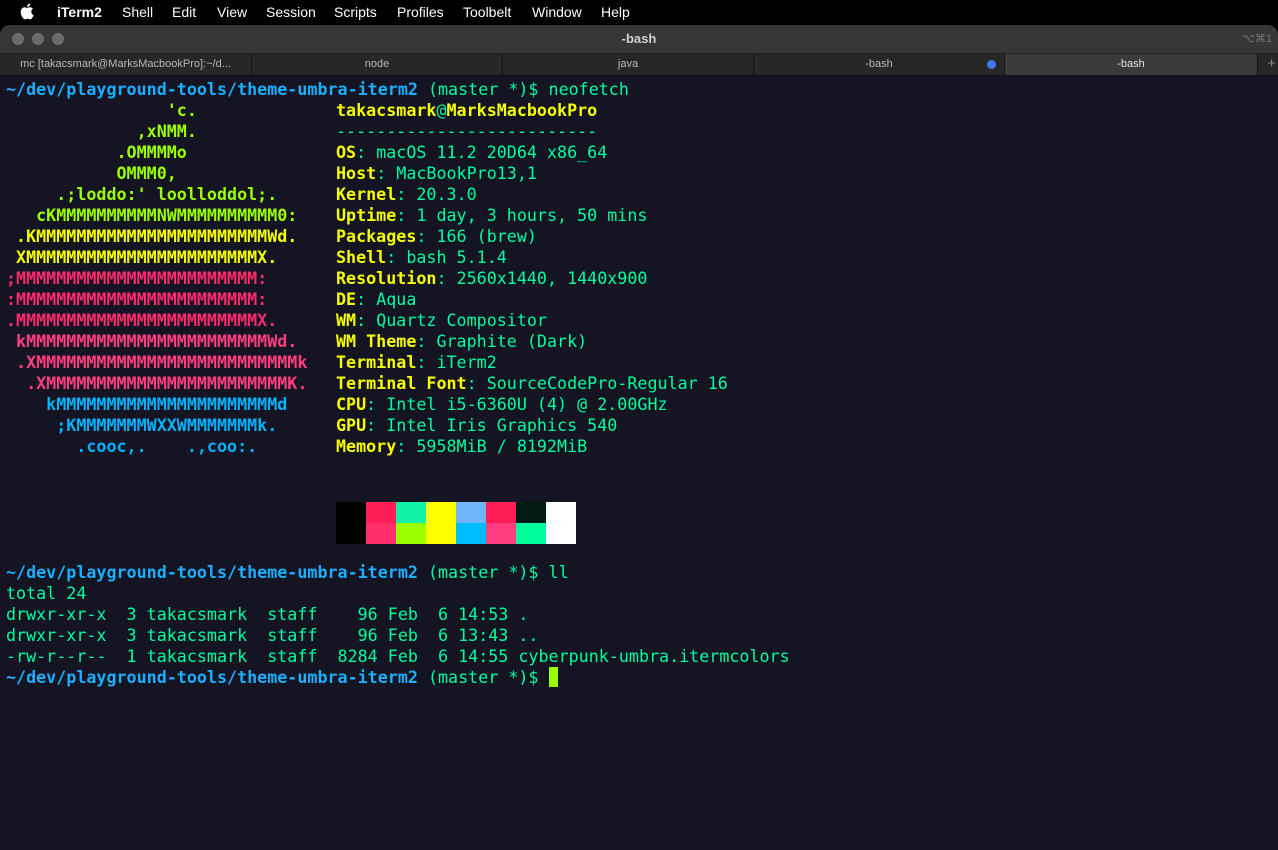 This screenshot has height=850, width=1278. I want to click on text-cursor, so click(553, 677).